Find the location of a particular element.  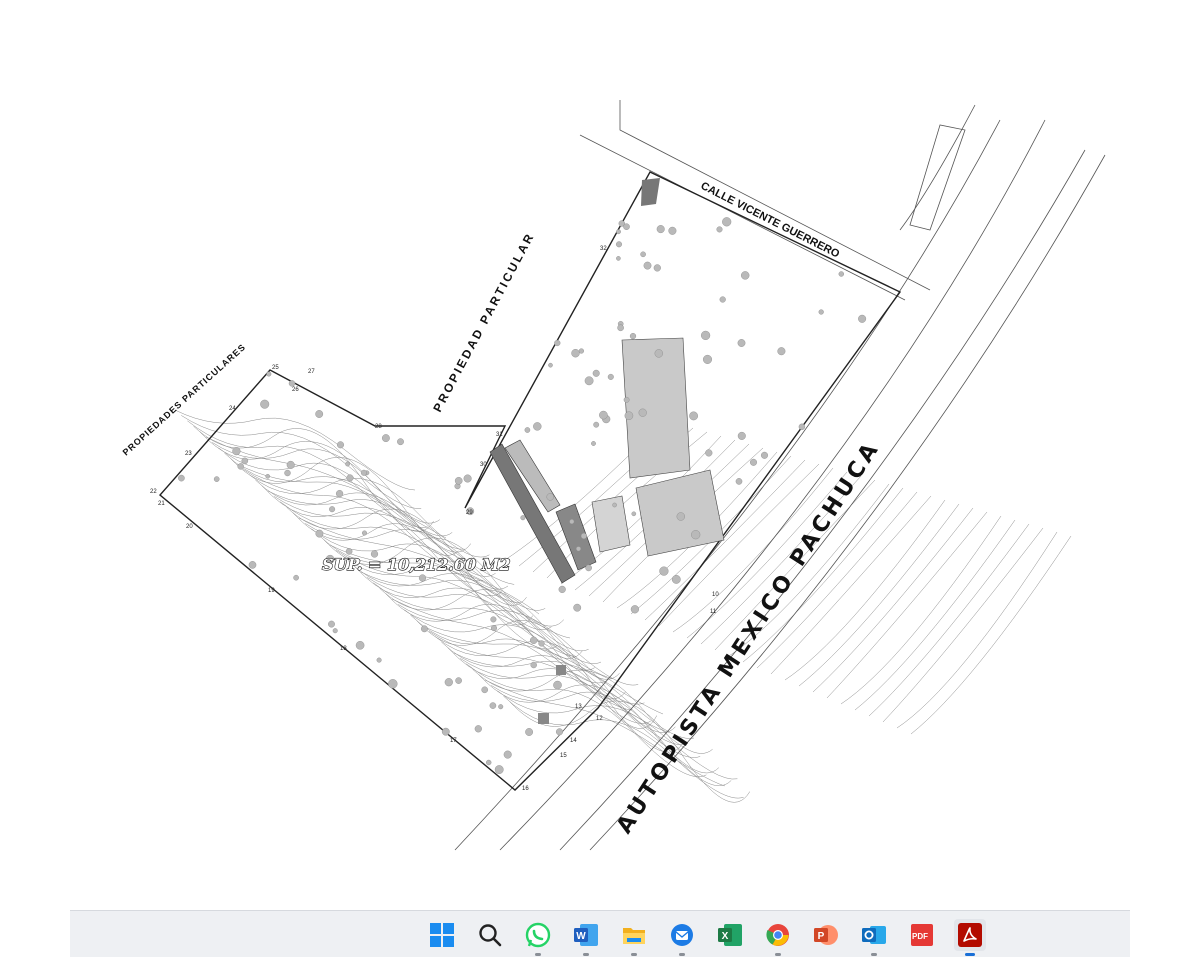

powerpoint-button: P is located at coordinates (826, 935).